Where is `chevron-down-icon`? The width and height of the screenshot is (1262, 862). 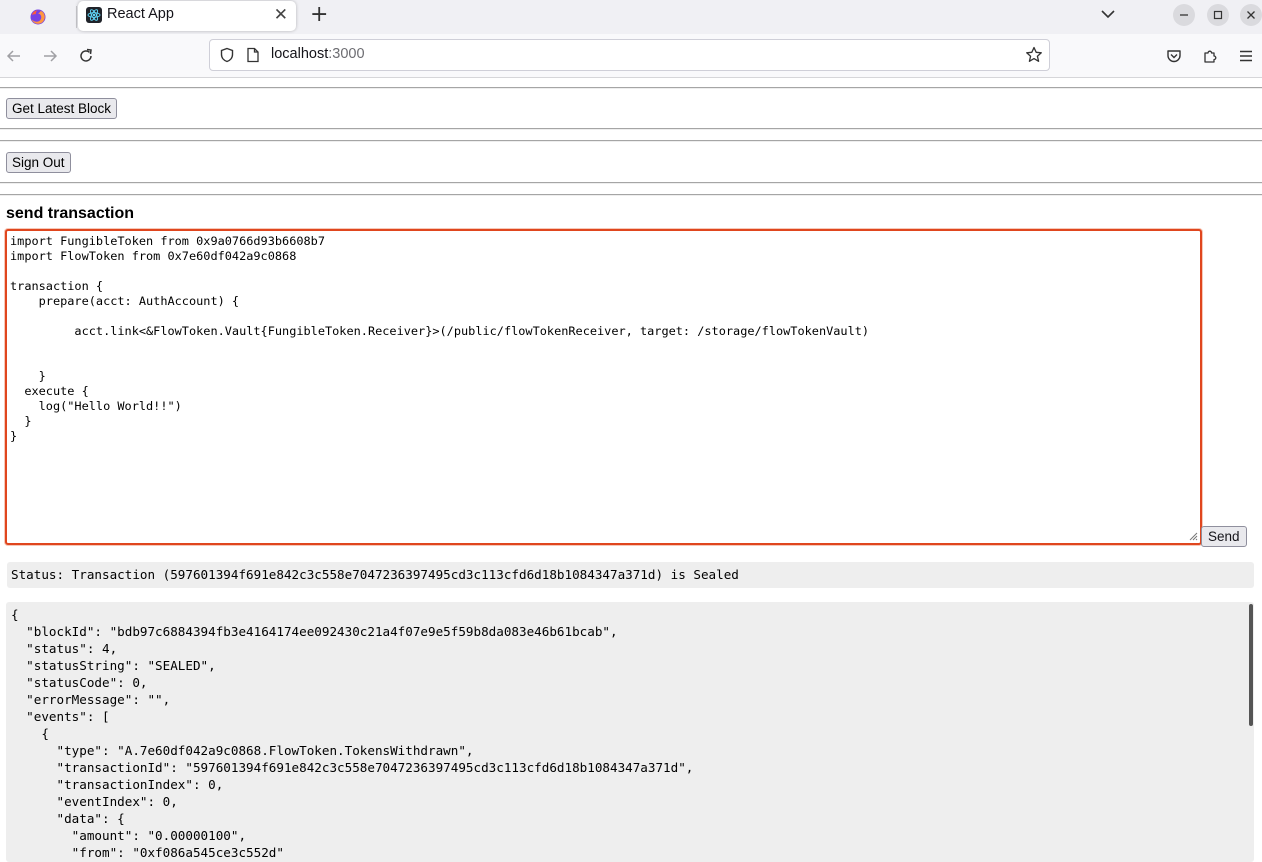 chevron-down-icon is located at coordinates (1108, 14).